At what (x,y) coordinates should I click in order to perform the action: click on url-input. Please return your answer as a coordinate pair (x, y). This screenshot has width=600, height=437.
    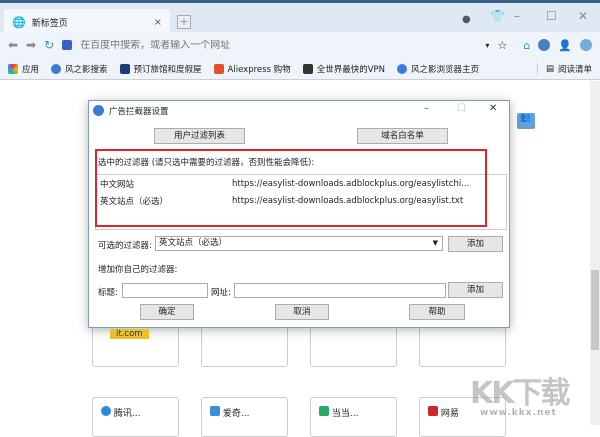
    Looking at the image, I should click on (340, 290).